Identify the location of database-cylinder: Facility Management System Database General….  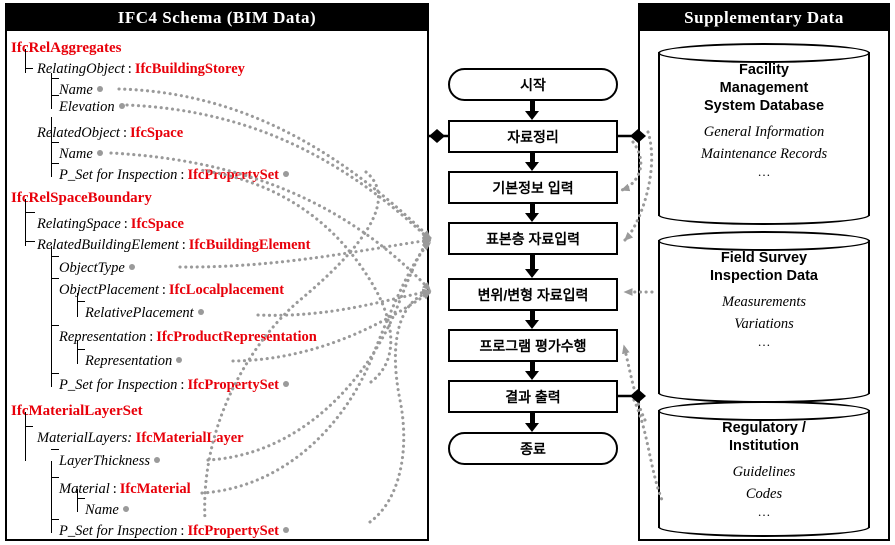
(764, 134).